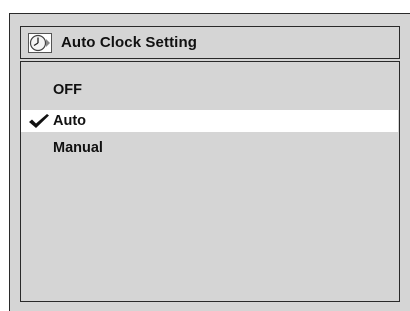 This screenshot has height=311, width=410. What do you see at coordinates (67, 90) in the screenshot?
I see `option-label: OFF` at bounding box center [67, 90].